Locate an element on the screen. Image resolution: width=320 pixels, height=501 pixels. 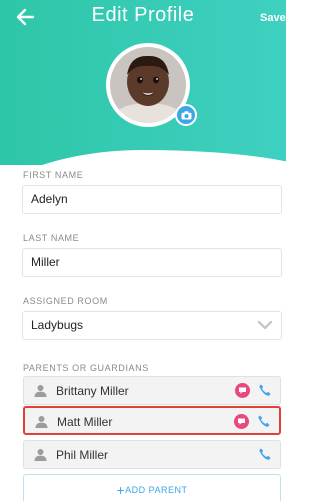
first-name-label: FIRST NAME is located at coordinates (53, 175).